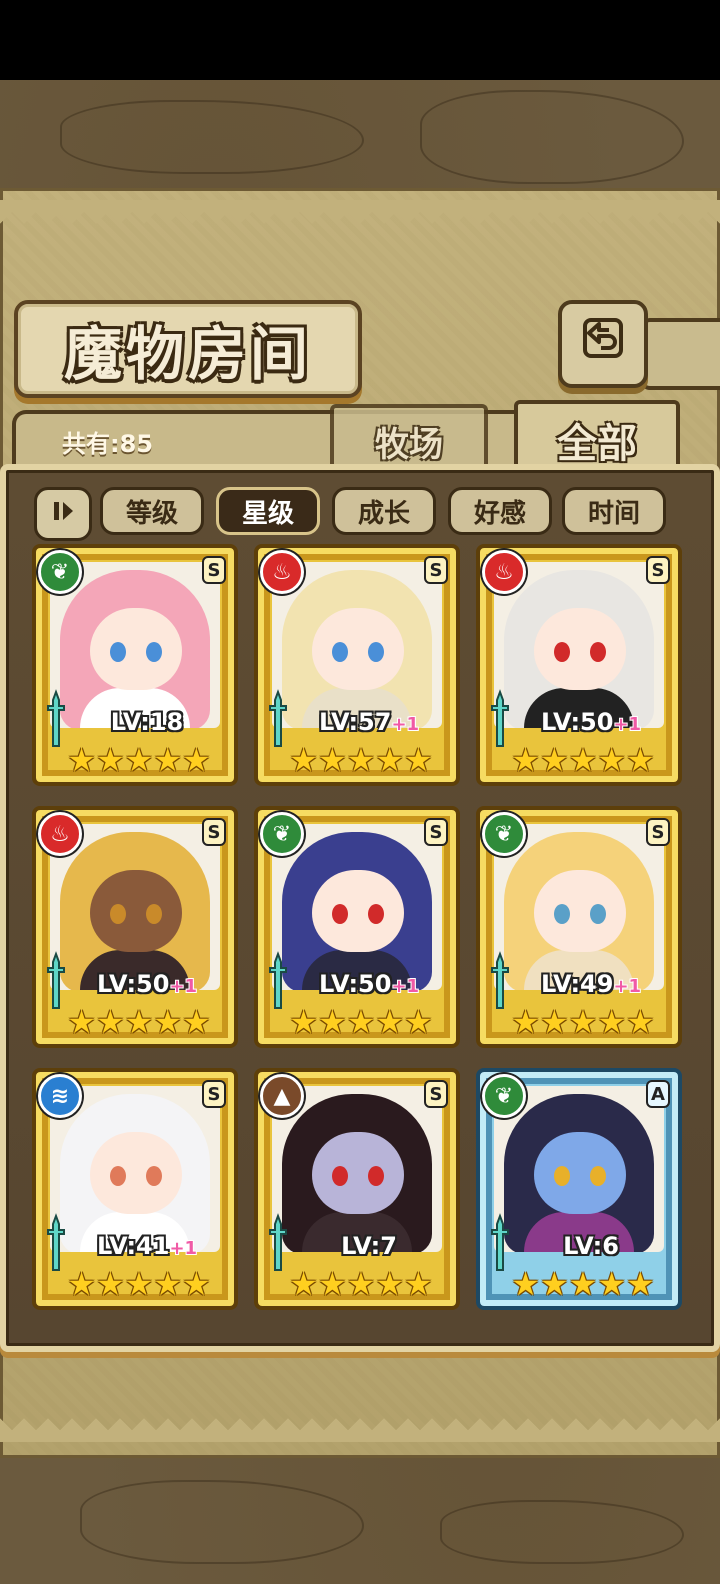  Describe the element at coordinates (268, 511) in the screenshot. I see `sort-by-star-button: 星级` at that location.